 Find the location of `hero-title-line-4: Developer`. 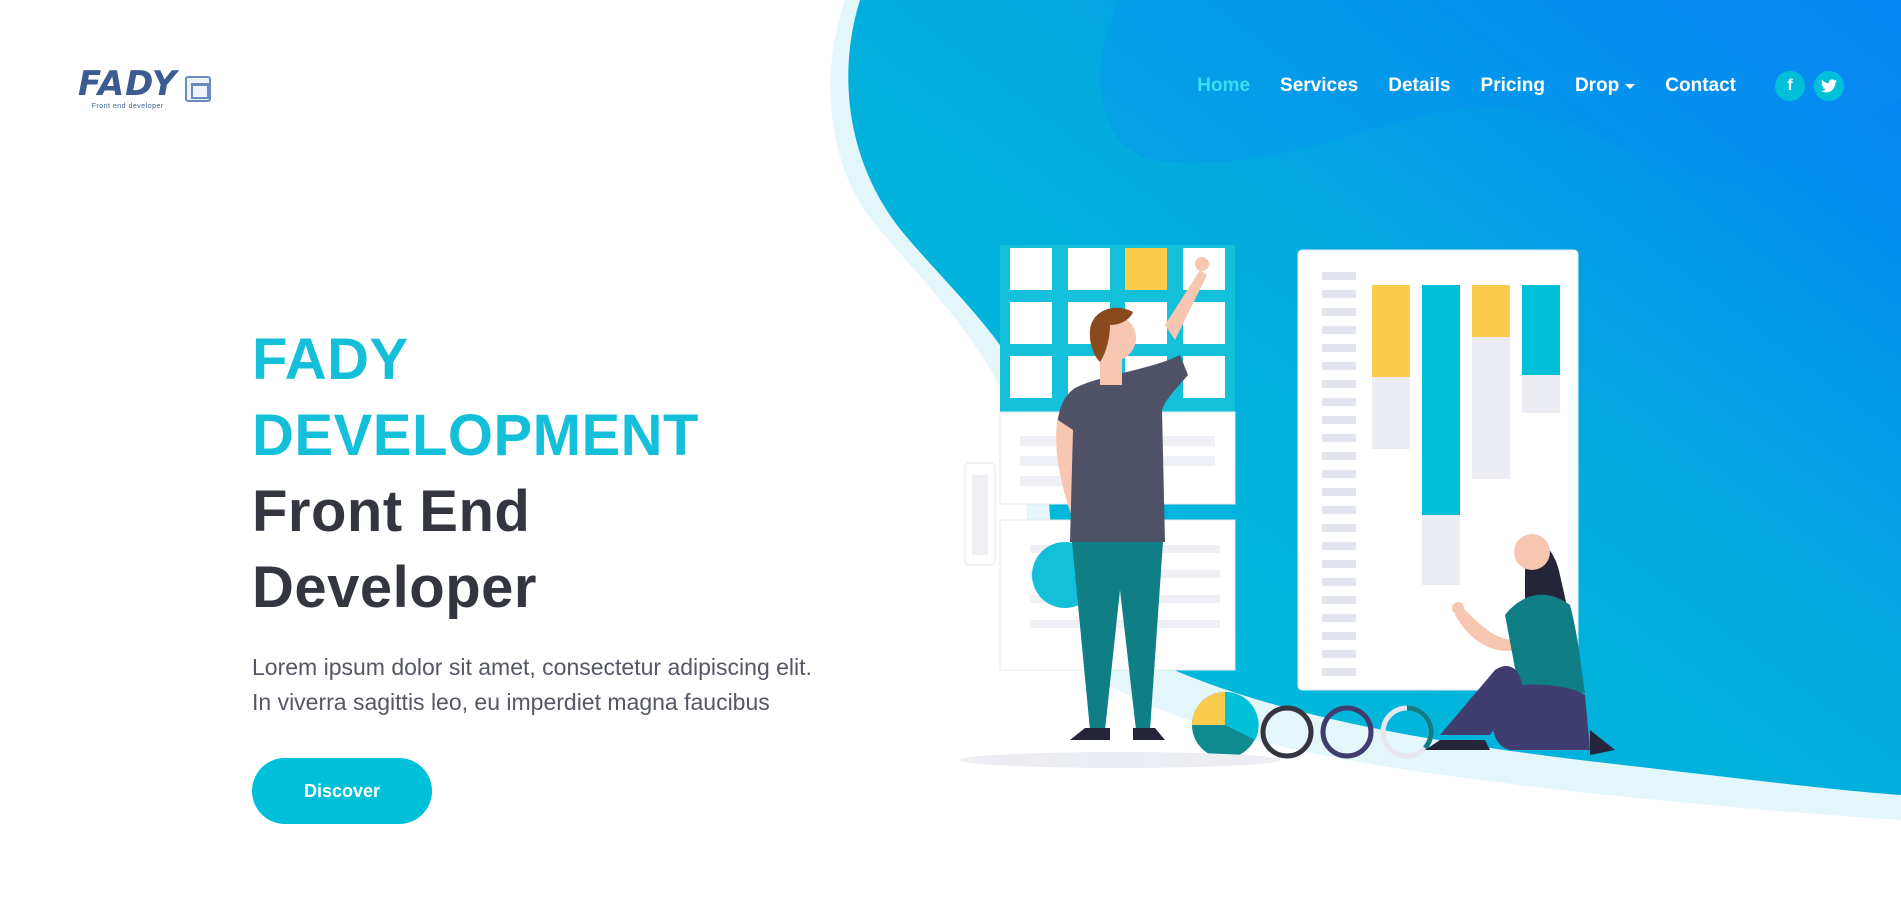

hero-title-line-4: Developer is located at coordinates (394, 587).